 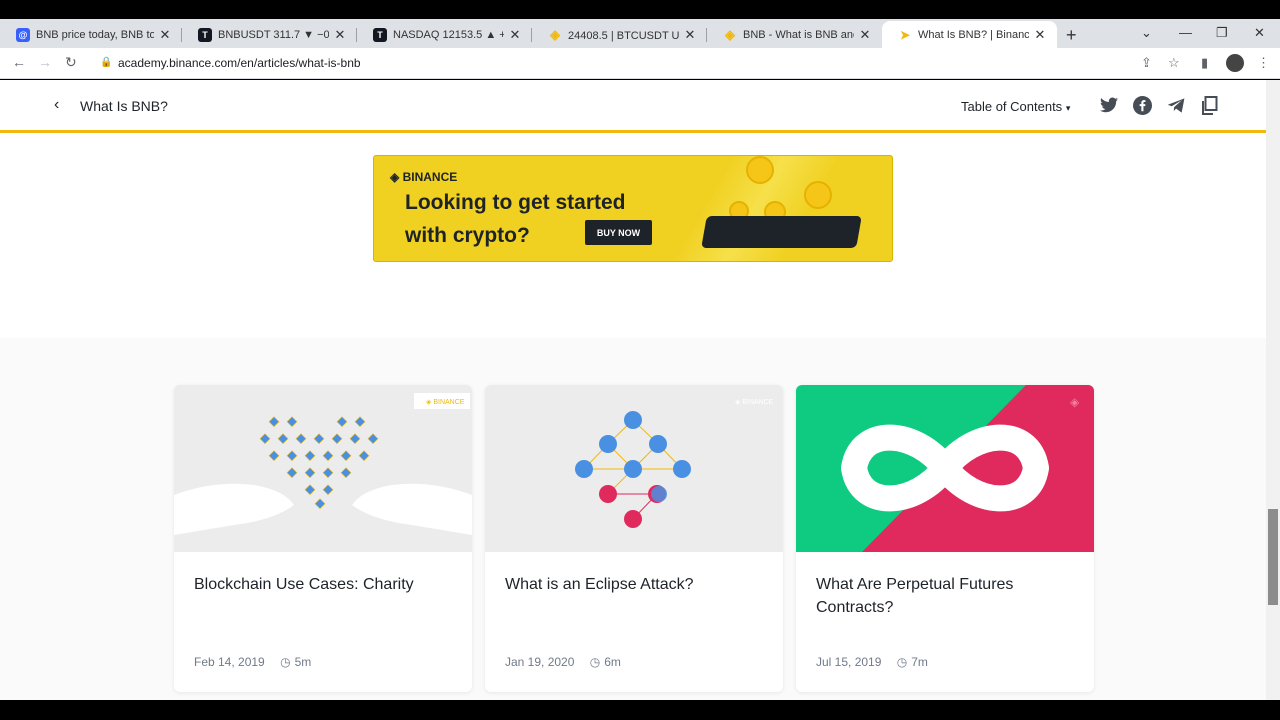 I want to click on tab-title: BNB price today, BNB to USD, so click(x=95, y=34).